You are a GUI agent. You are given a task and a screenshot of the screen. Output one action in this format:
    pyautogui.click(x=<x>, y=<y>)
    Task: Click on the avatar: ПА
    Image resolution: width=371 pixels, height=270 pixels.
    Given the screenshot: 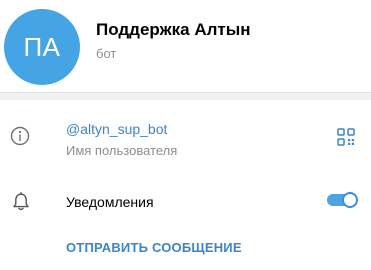 What is the action you would take?
    pyautogui.click(x=42, y=47)
    